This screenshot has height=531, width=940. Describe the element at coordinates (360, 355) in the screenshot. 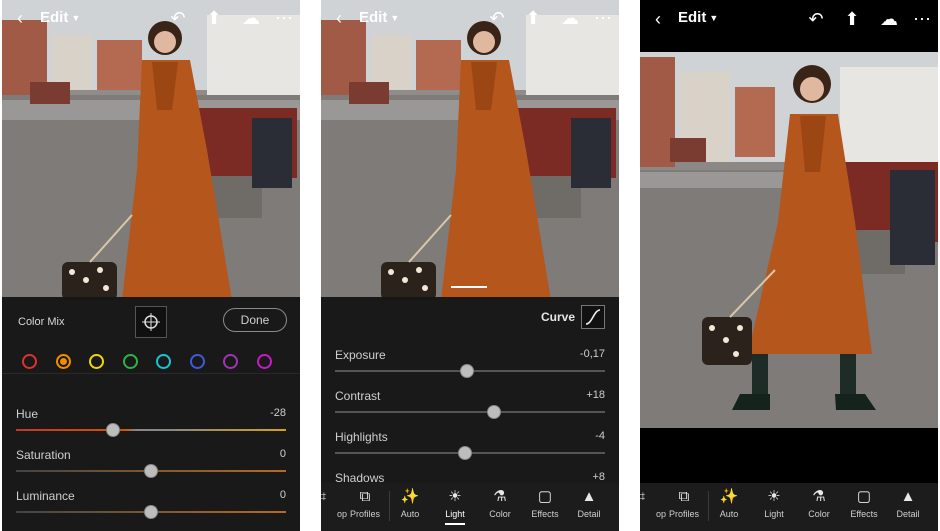

I see `slider-label: Exposure` at that location.